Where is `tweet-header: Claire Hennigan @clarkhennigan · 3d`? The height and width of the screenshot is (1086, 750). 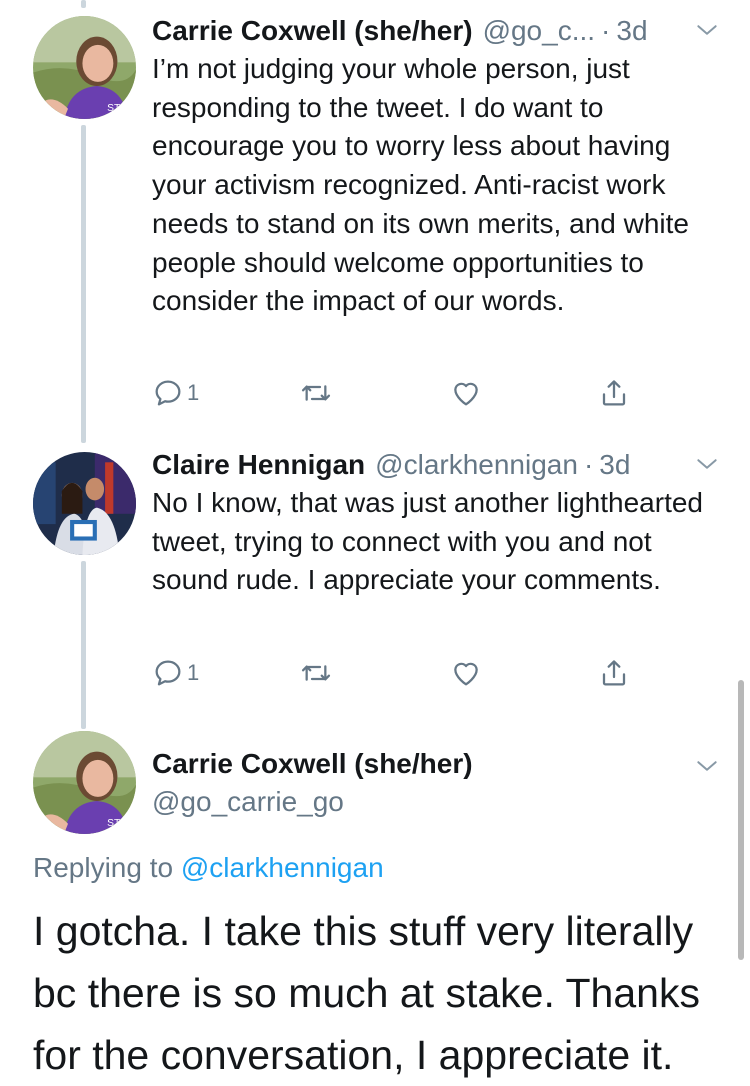
tweet-header: Claire Hennigan @clarkhennigan · 3d is located at coordinates (436, 465).